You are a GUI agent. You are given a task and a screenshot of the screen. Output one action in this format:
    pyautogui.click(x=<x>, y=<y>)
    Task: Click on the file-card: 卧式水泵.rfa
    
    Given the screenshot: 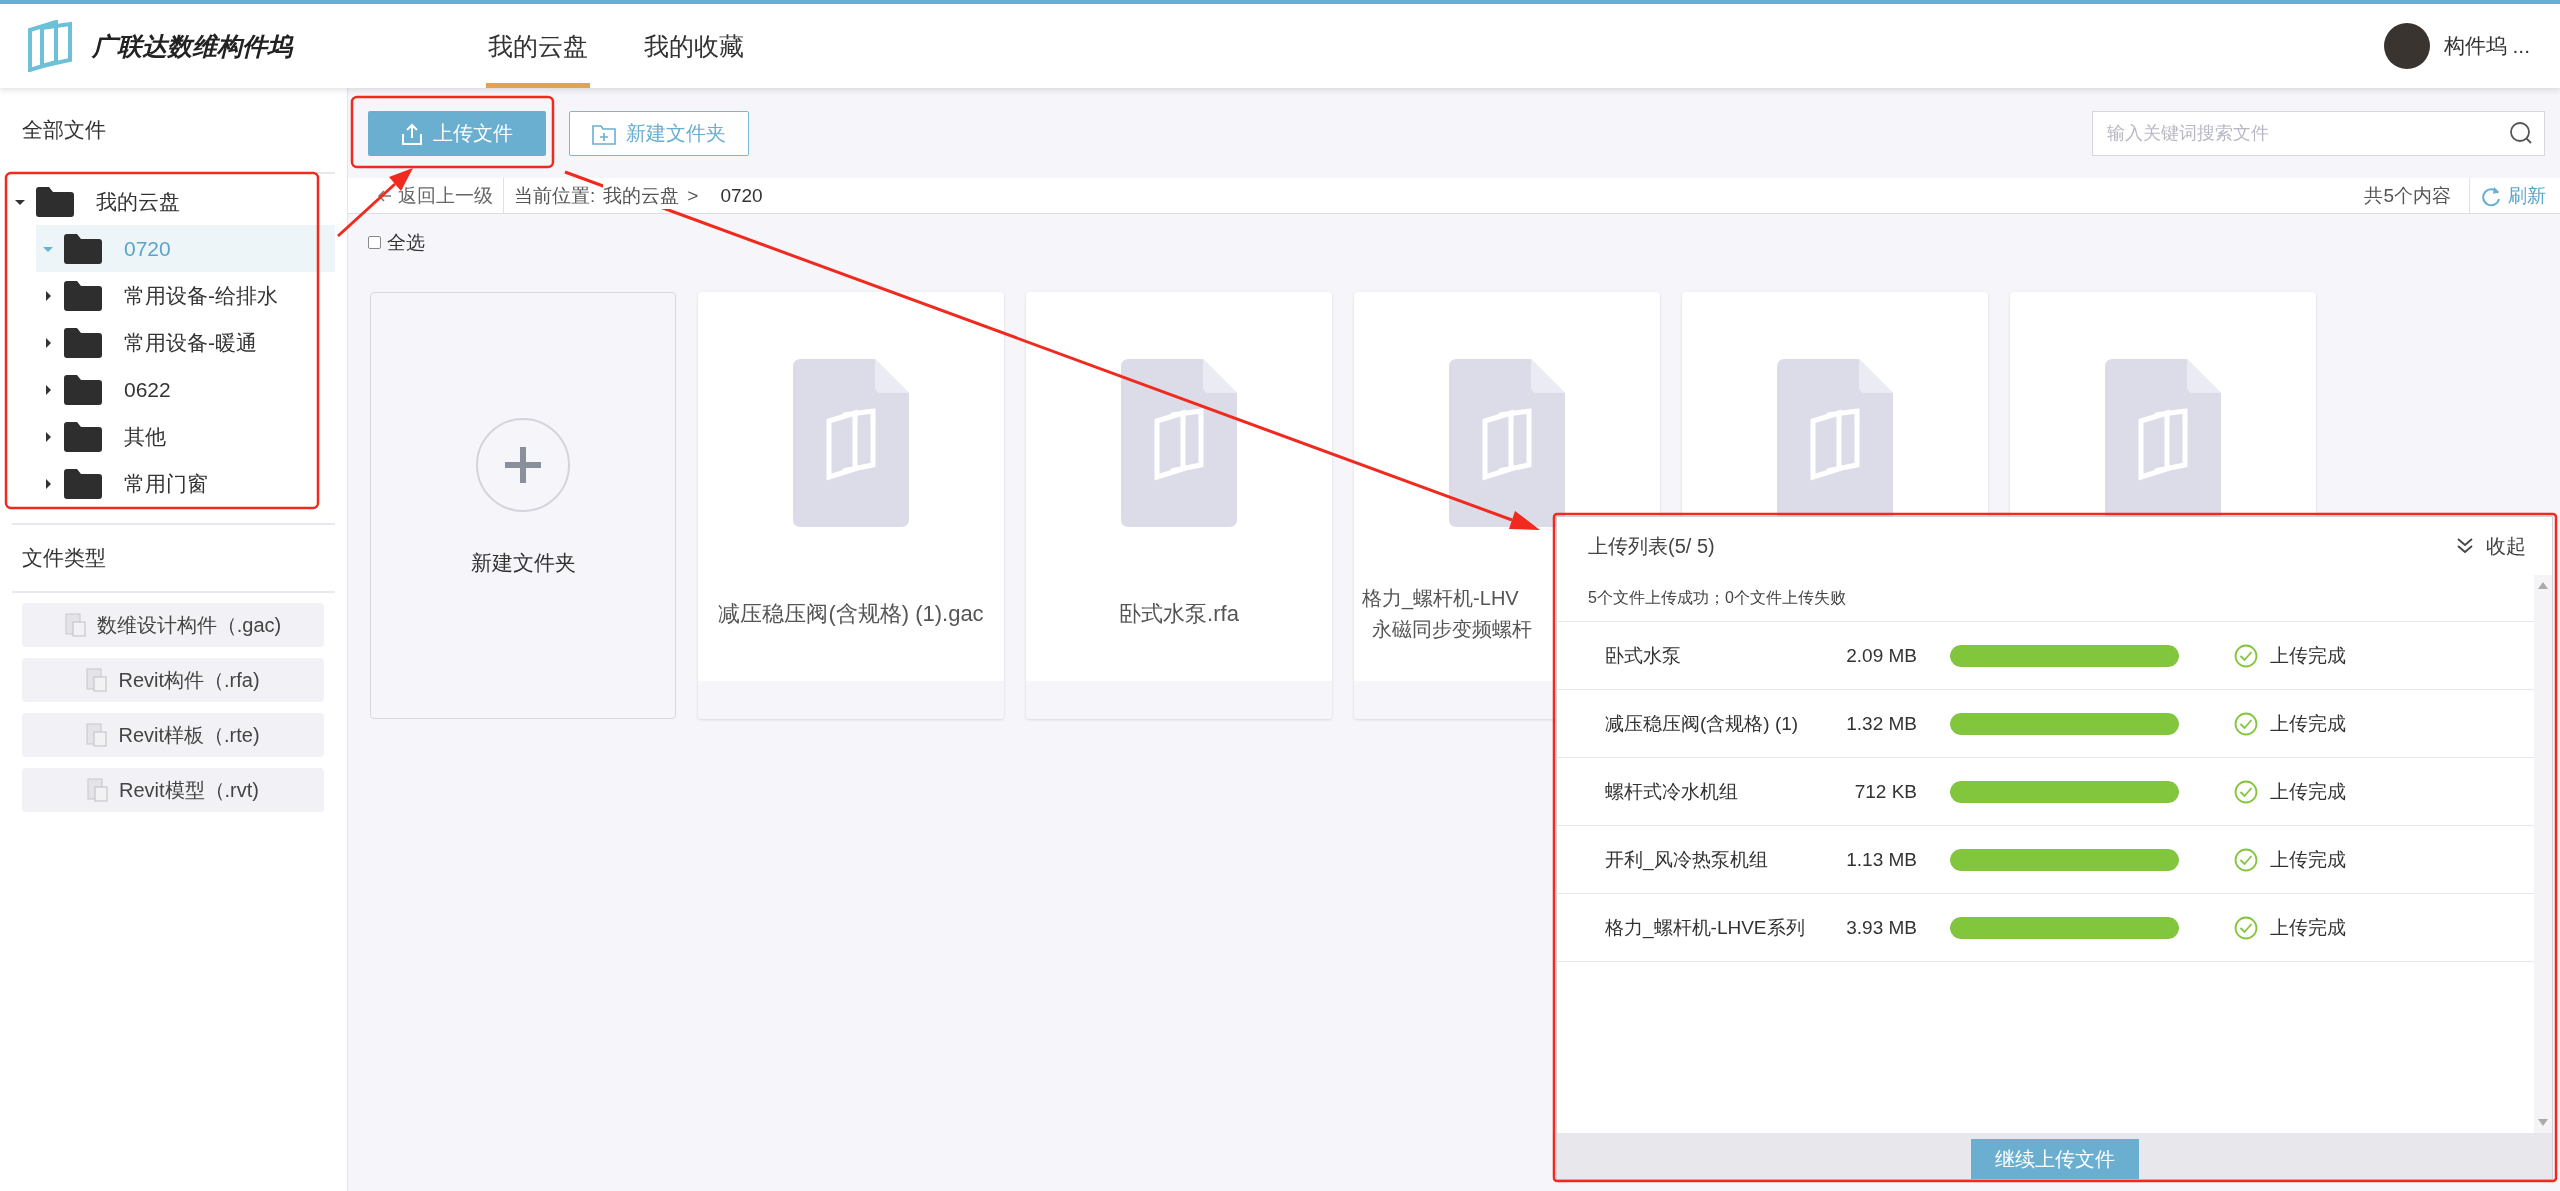 What is the action you would take?
    pyautogui.click(x=1179, y=505)
    